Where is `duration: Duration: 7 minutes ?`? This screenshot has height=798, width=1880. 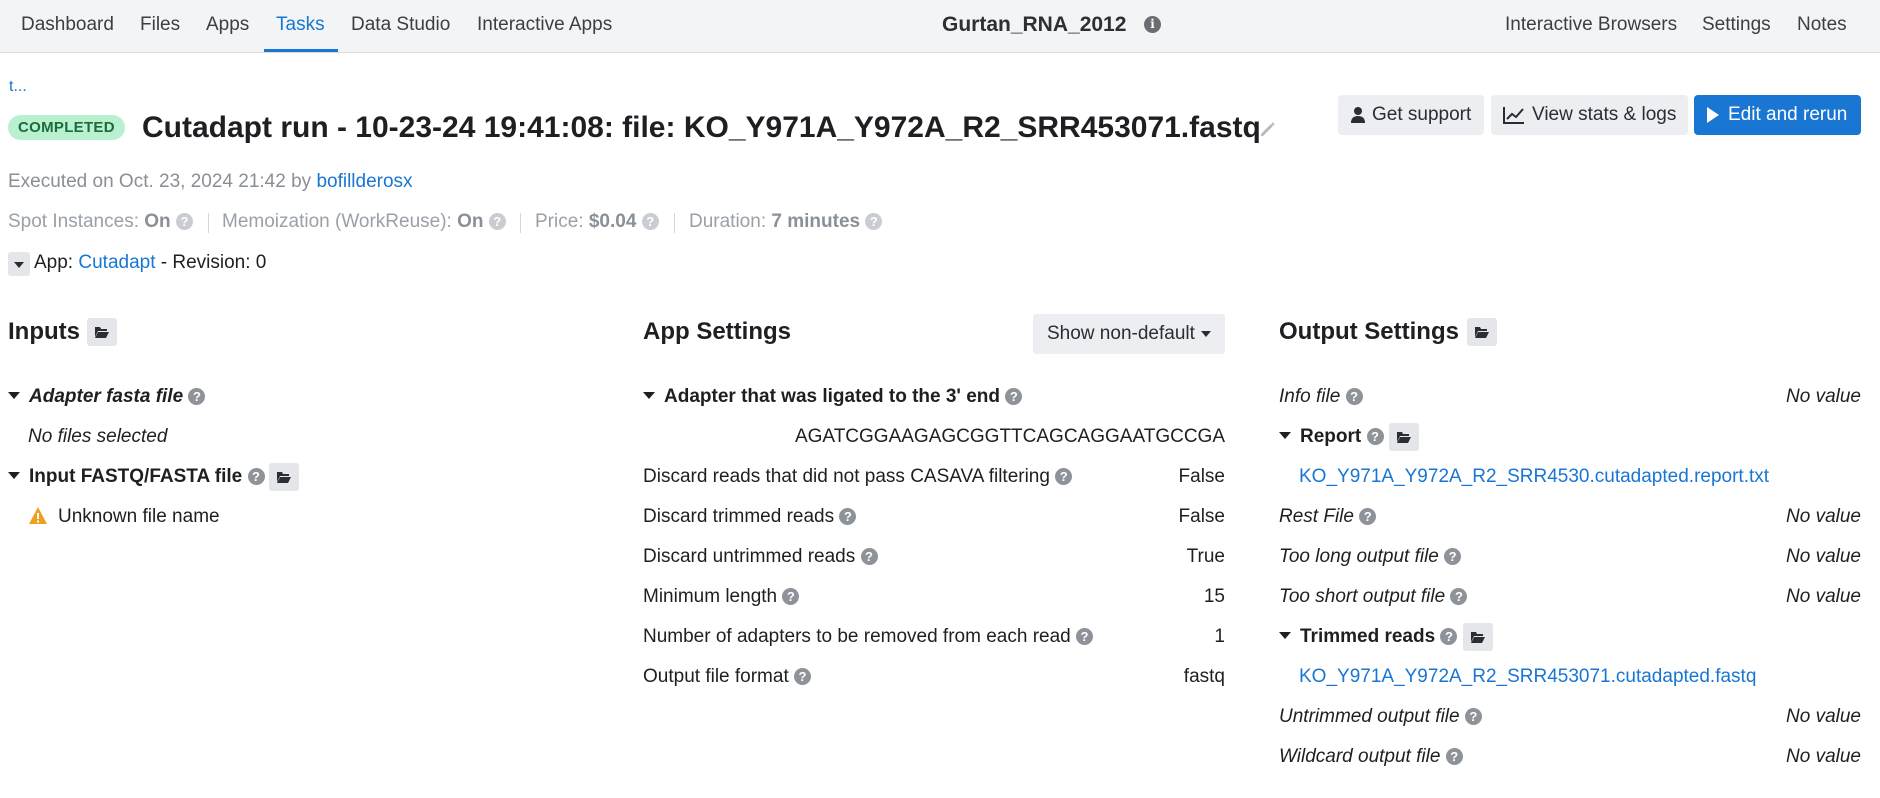
duration: Duration: 7 minutes ? is located at coordinates (786, 222).